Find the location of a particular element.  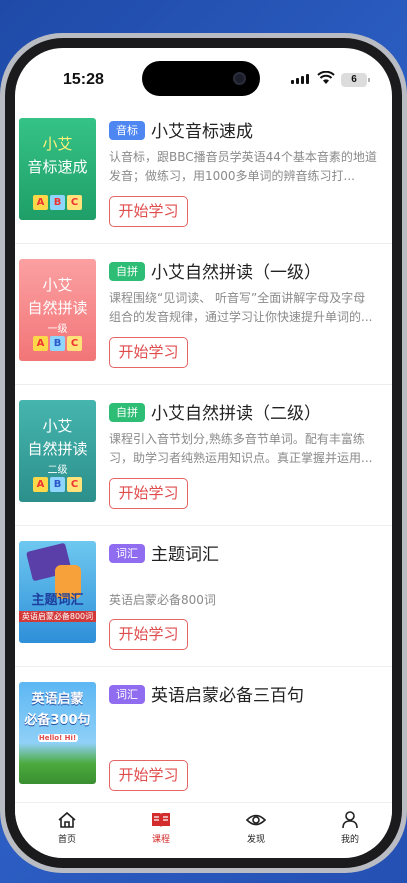

course-thumbnail: 英语启蒙 必备300句 Hello! Hi! is located at coordinates (57, 733).